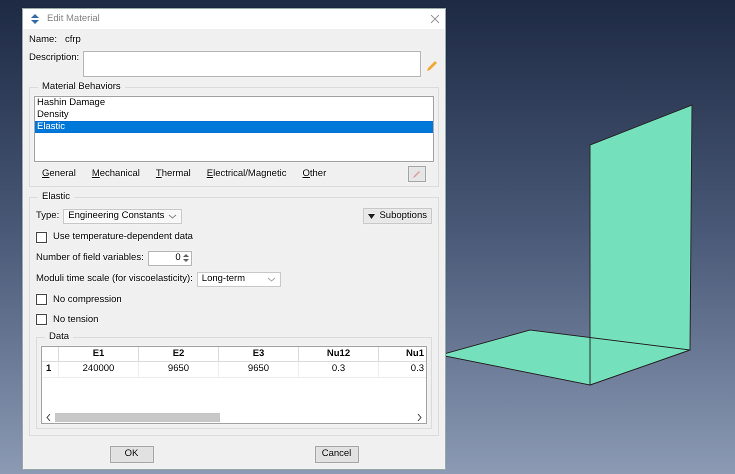 Image resolution: width=735 pixels, height=474 pixels. Describe the element at coordinates (59, 174) in the screenshot. I see `menu-item: General` at that location.